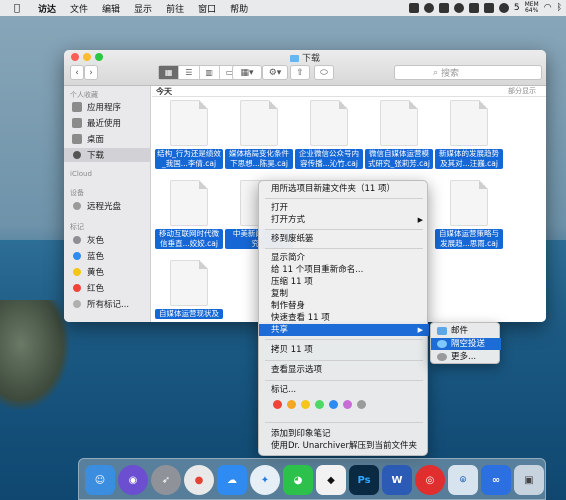 Image resolution: width=566 pixels, height=500 pixels. I want to click on sidebar-tag-gray: 灰色, so click(88, 240).